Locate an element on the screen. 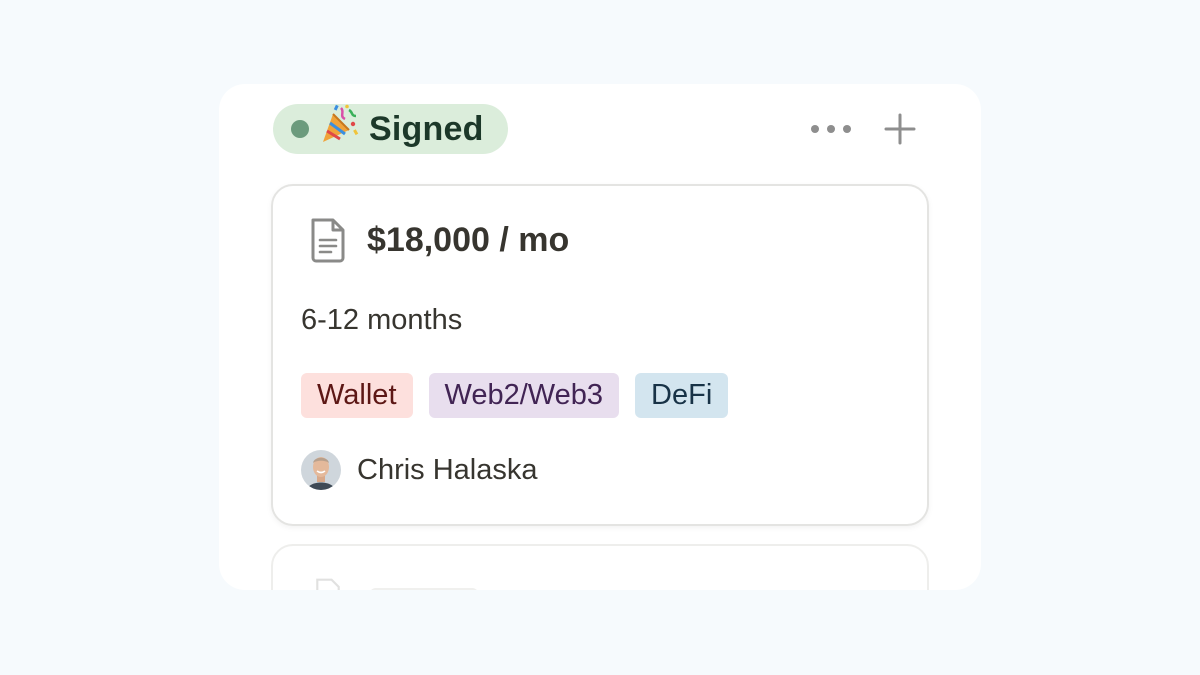 The image size is (1200, 675). status-label: Signed is located at coordinates (426, 128).